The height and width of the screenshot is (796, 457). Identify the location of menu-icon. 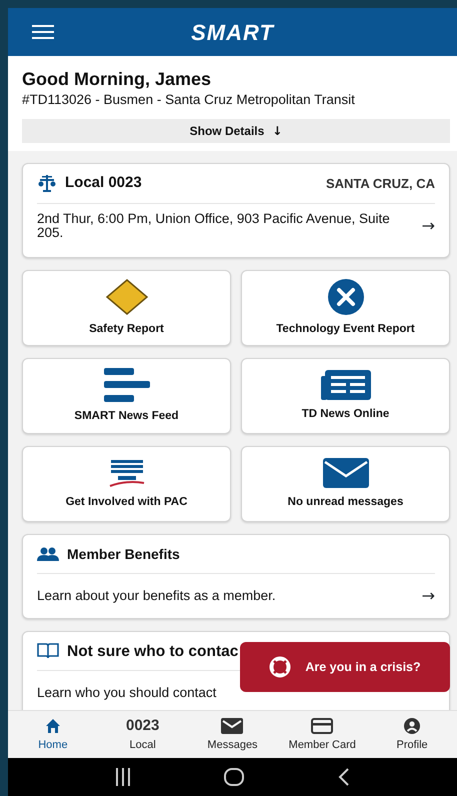
(43, 32).